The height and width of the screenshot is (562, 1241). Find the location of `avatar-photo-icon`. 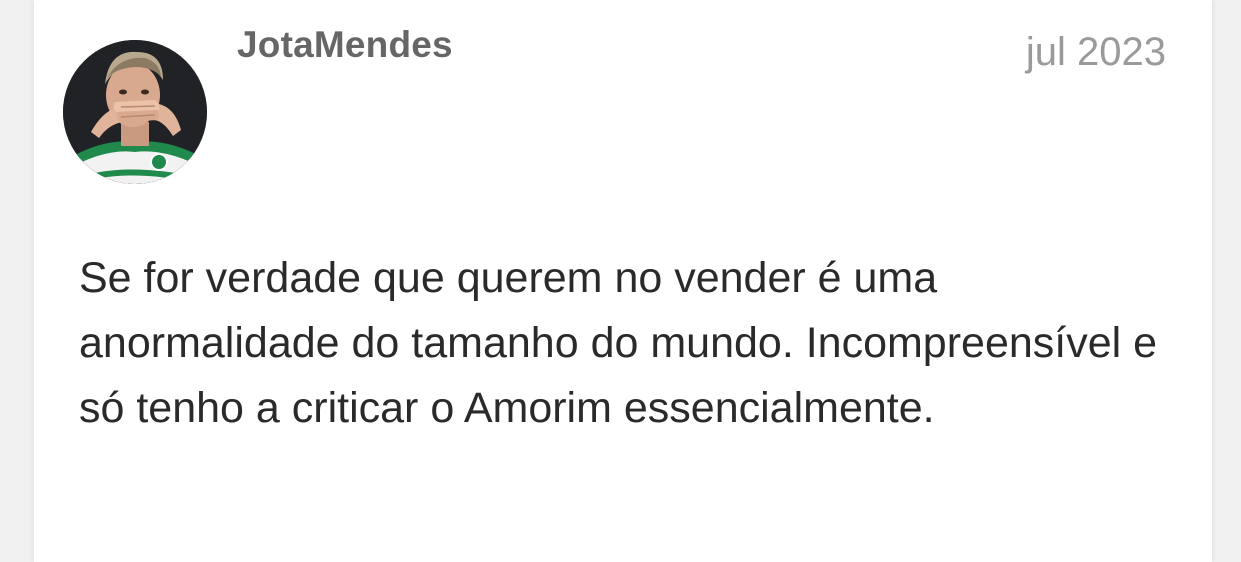

avatar-photo-icon is located at coordinates (135, 112).